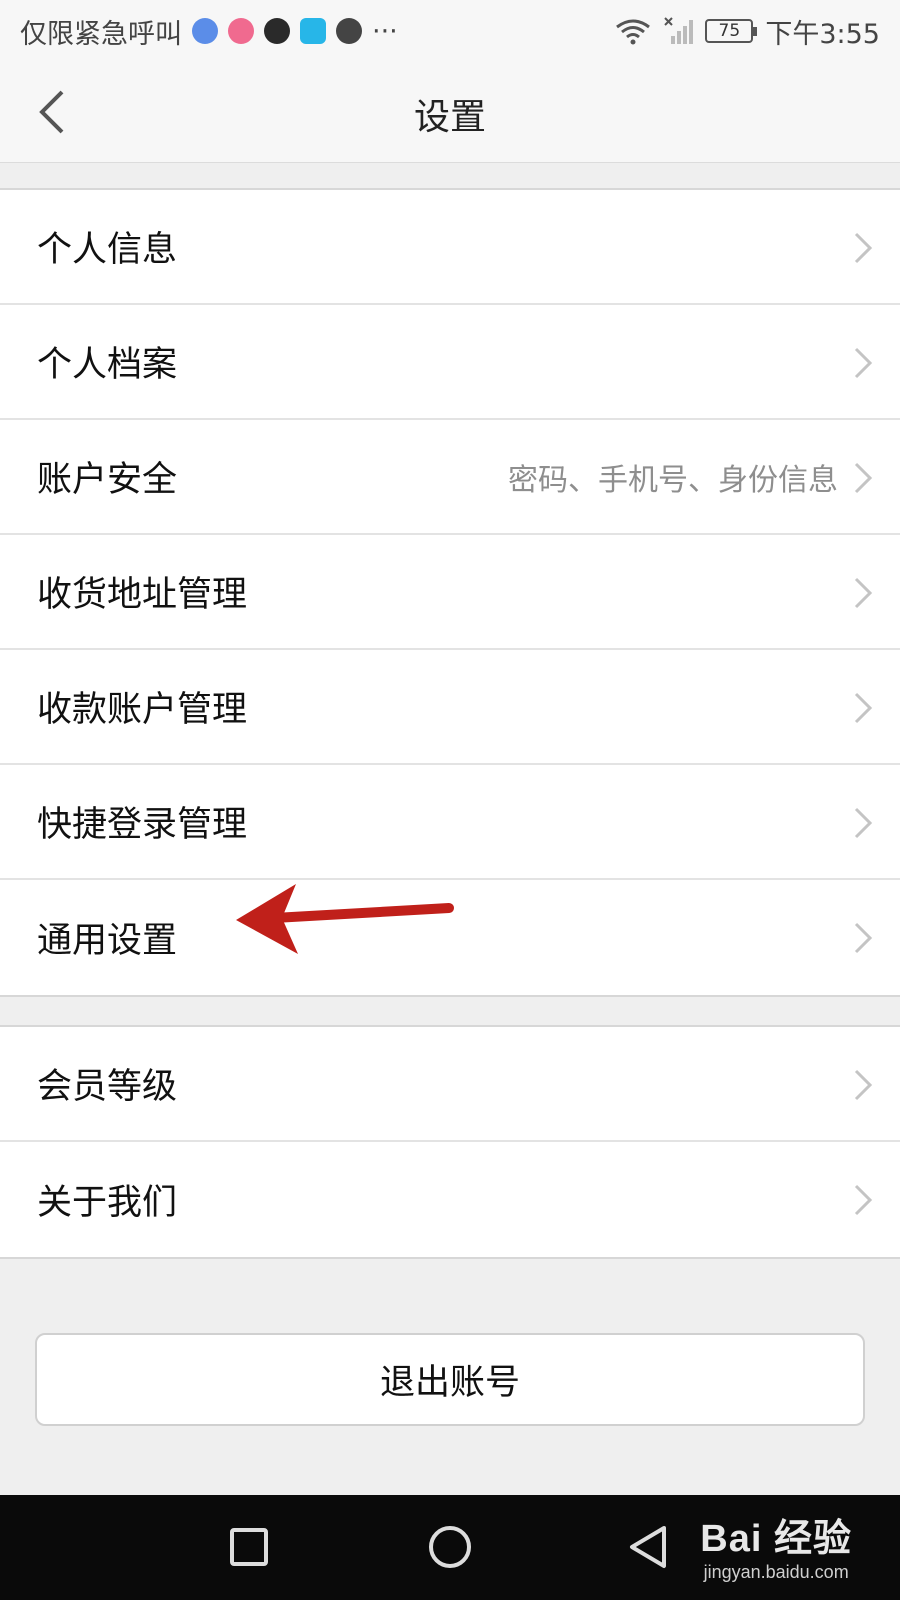  I want to click on wechat-icon, so click(349, 31).